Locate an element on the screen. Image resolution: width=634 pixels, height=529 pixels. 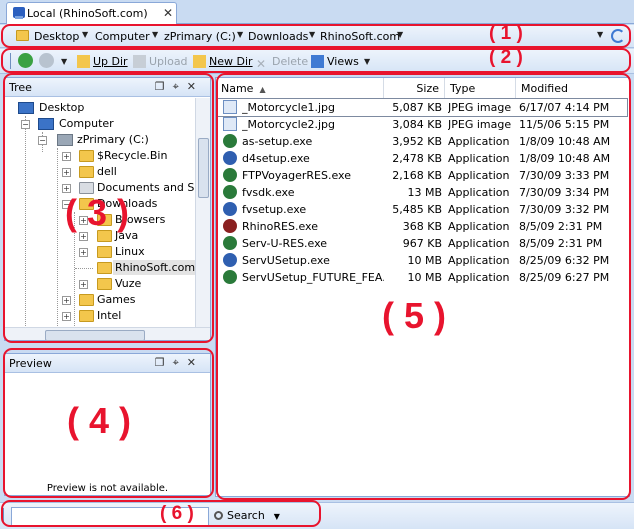
annotation-label-5: ( 5 ) is located at coordinates (414, 315).